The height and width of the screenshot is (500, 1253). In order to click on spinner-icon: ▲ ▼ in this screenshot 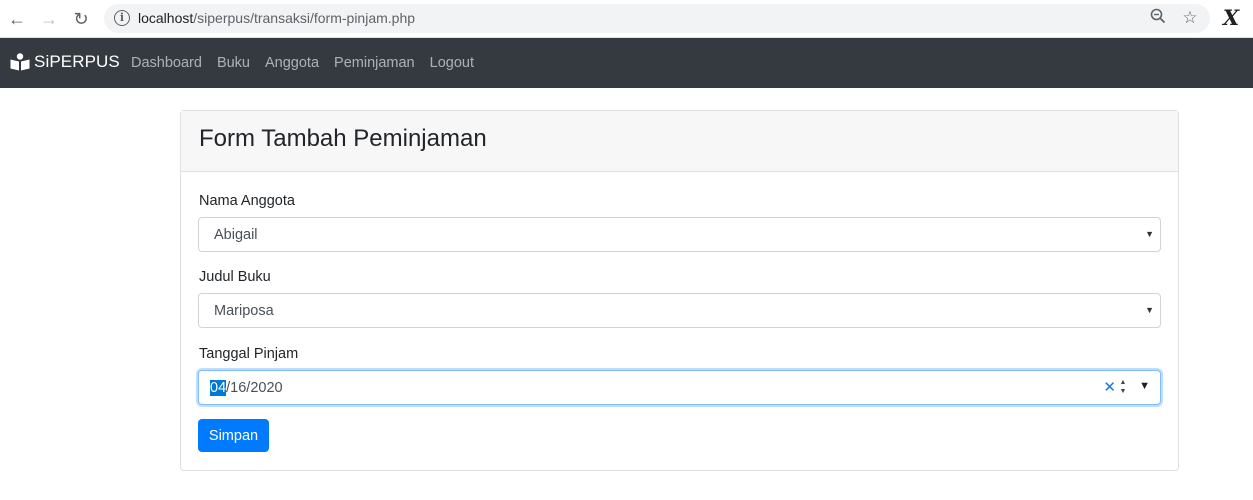, I will do `click(1123, 388)`.